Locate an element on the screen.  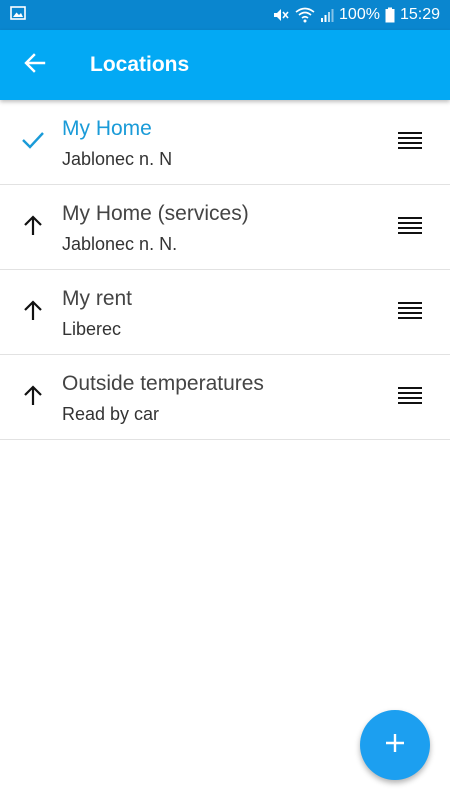
wifi-icon is located at coordinates (305, 15).